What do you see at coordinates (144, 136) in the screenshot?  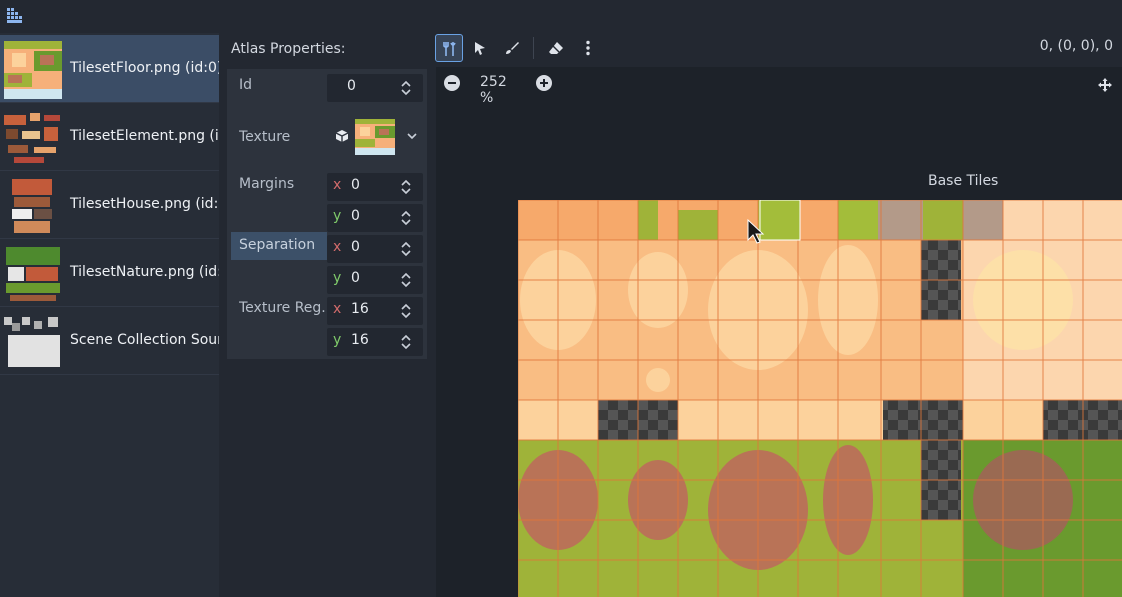 I see `source-item-label: TilesetElement.png (id` at bounding box center [144, 136].